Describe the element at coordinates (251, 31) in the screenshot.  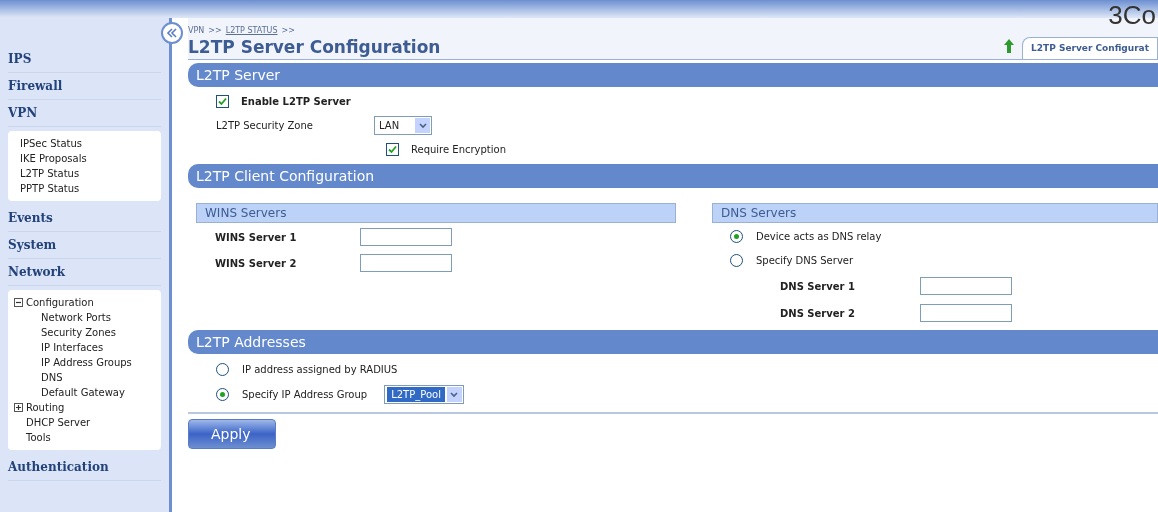
I see `breadcrumb-link: L2TP STATUS` at that location.